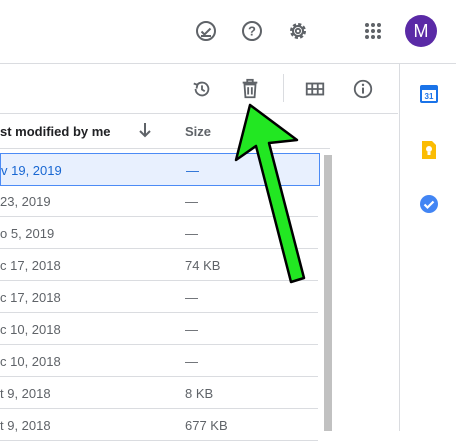 This screenshot has width=456, height=441. I want to click on info-icon, so click(363, 89).